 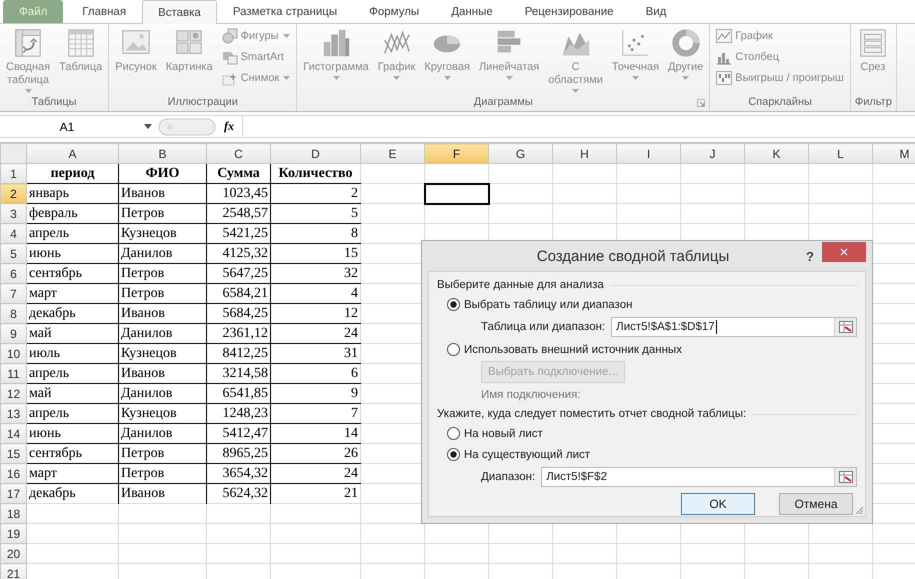 What do you see at coordinates (13, 194) in the screenshot?
I see `row-header: 2` at bounding box center [13, 194].